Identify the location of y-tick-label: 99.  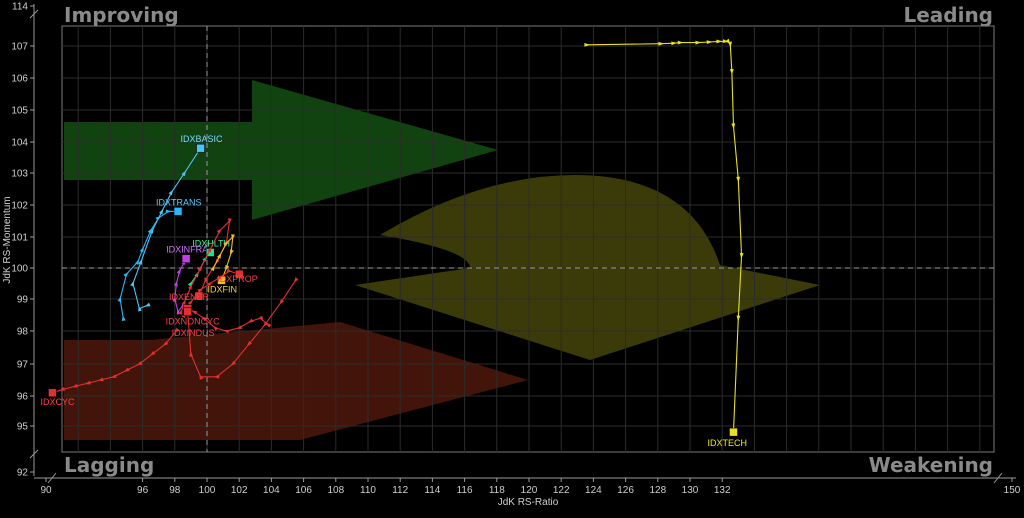
(23, 300).